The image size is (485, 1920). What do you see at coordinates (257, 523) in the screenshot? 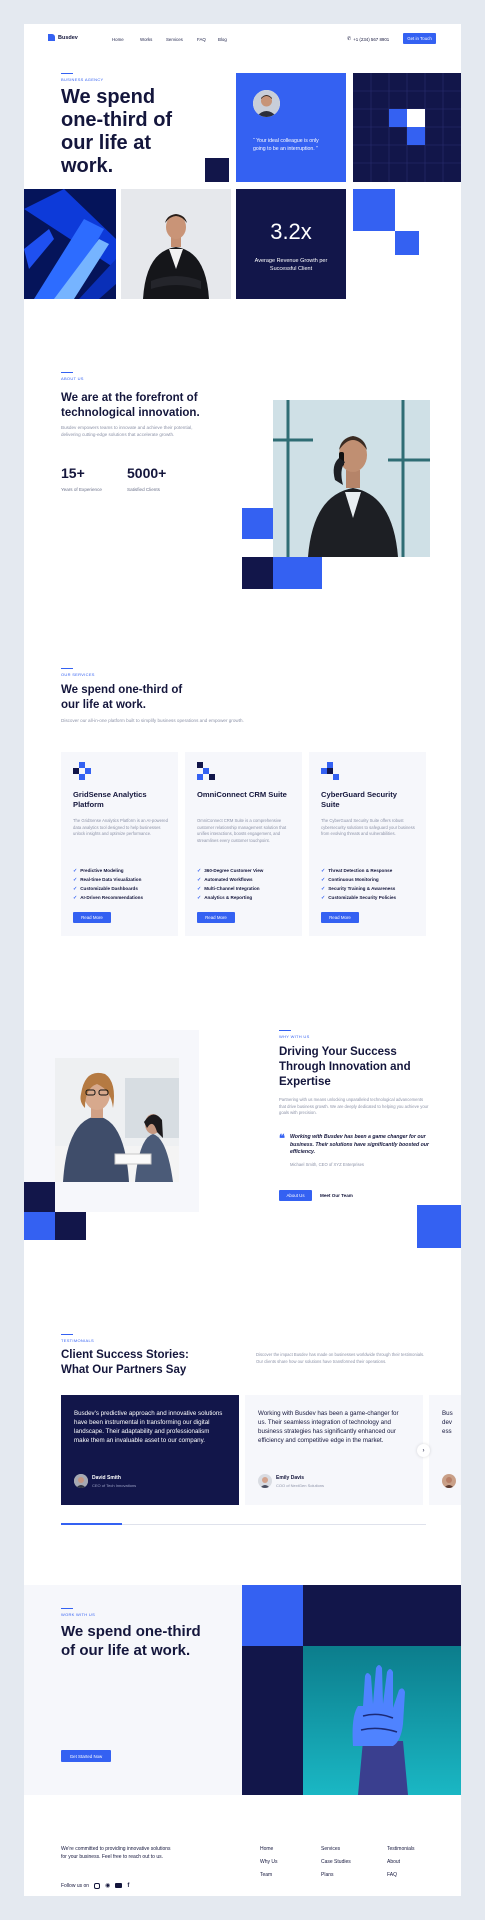
I see `about-block-a` at bounding box center [257, 523].